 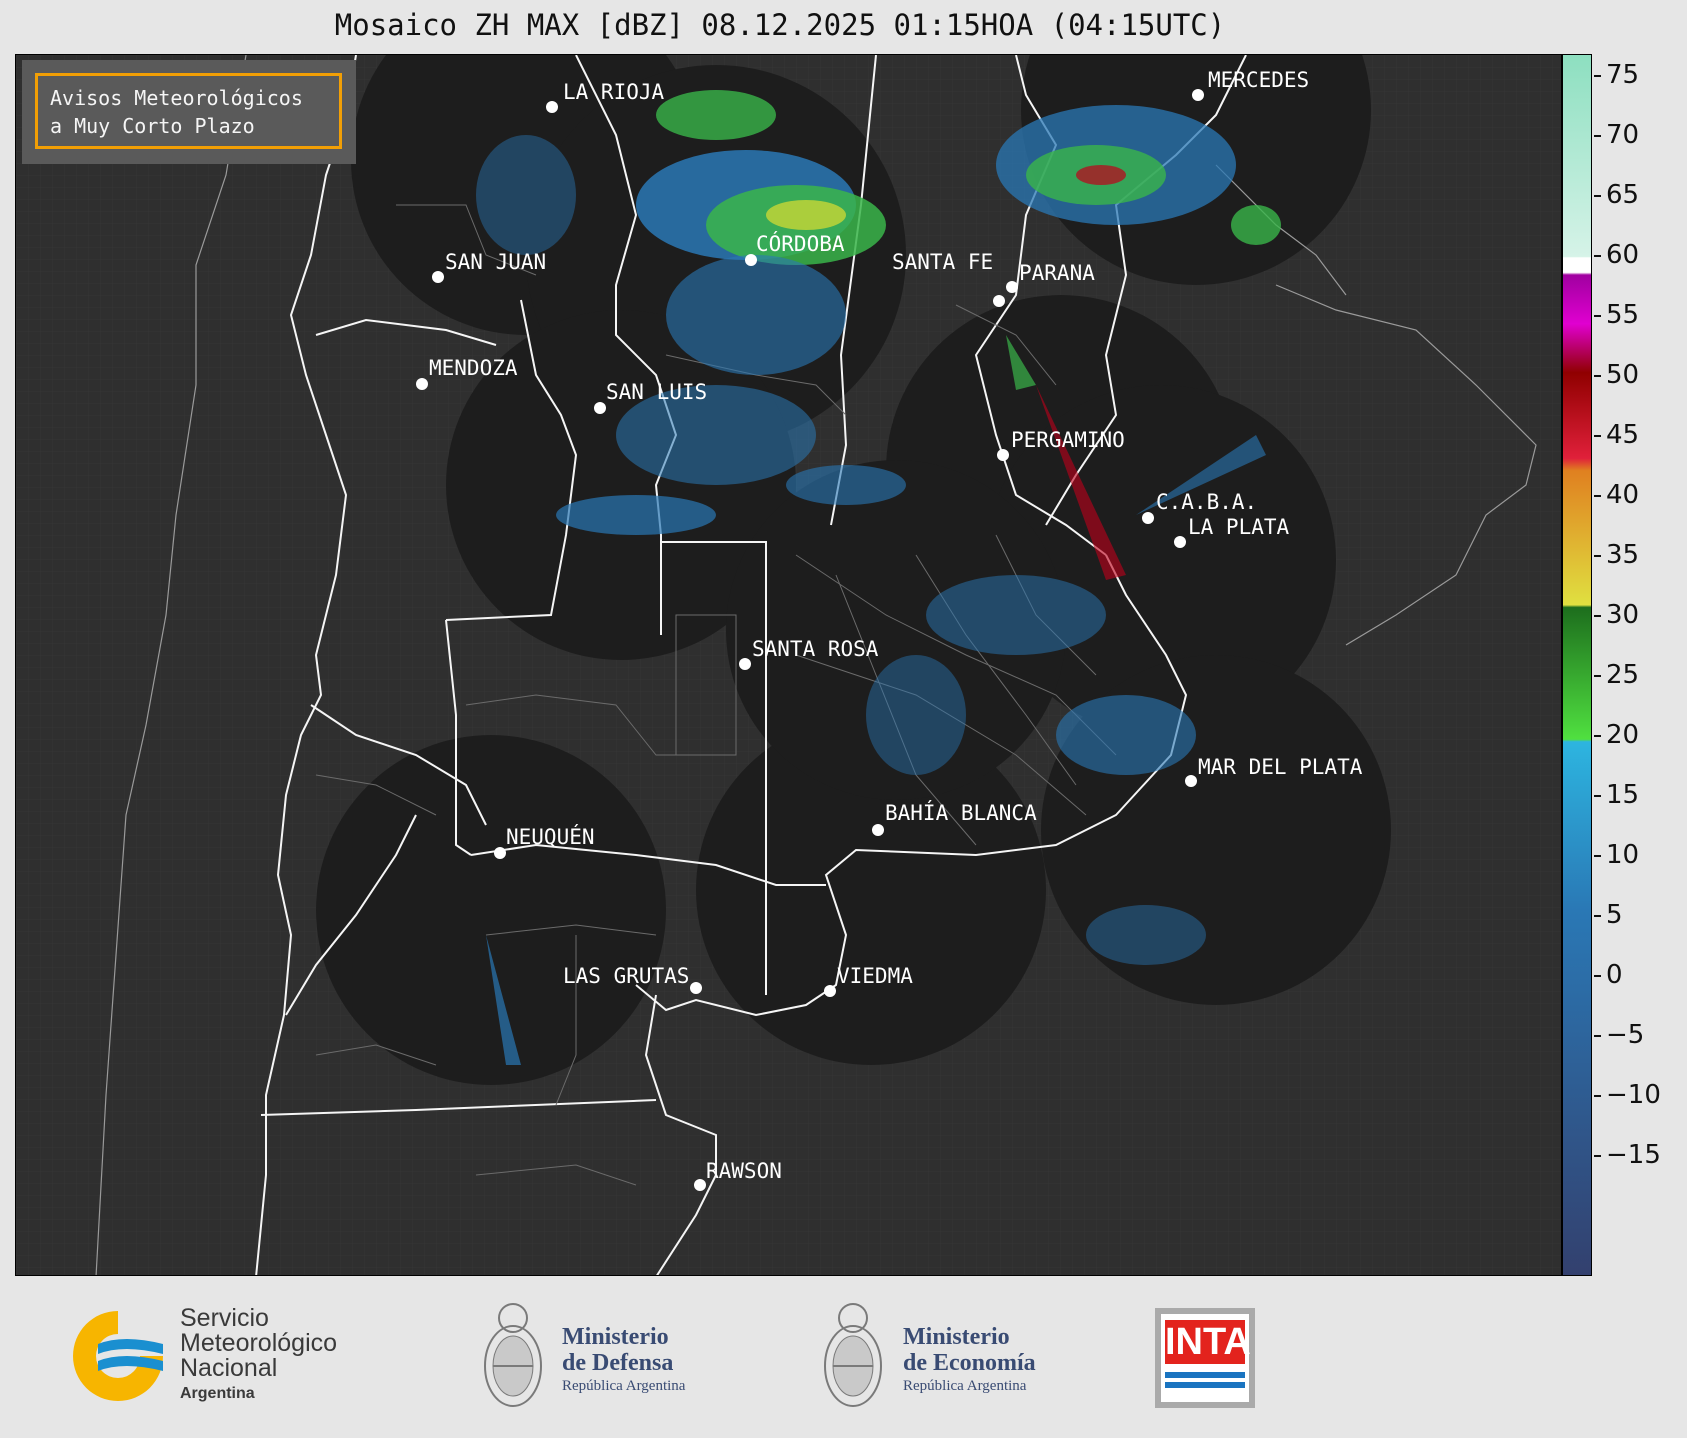 What do you see at coordinates (624, 1386) in the screenshot?
I see `defensa-line-3: República Argentina` at bounding box center [624, 1386].